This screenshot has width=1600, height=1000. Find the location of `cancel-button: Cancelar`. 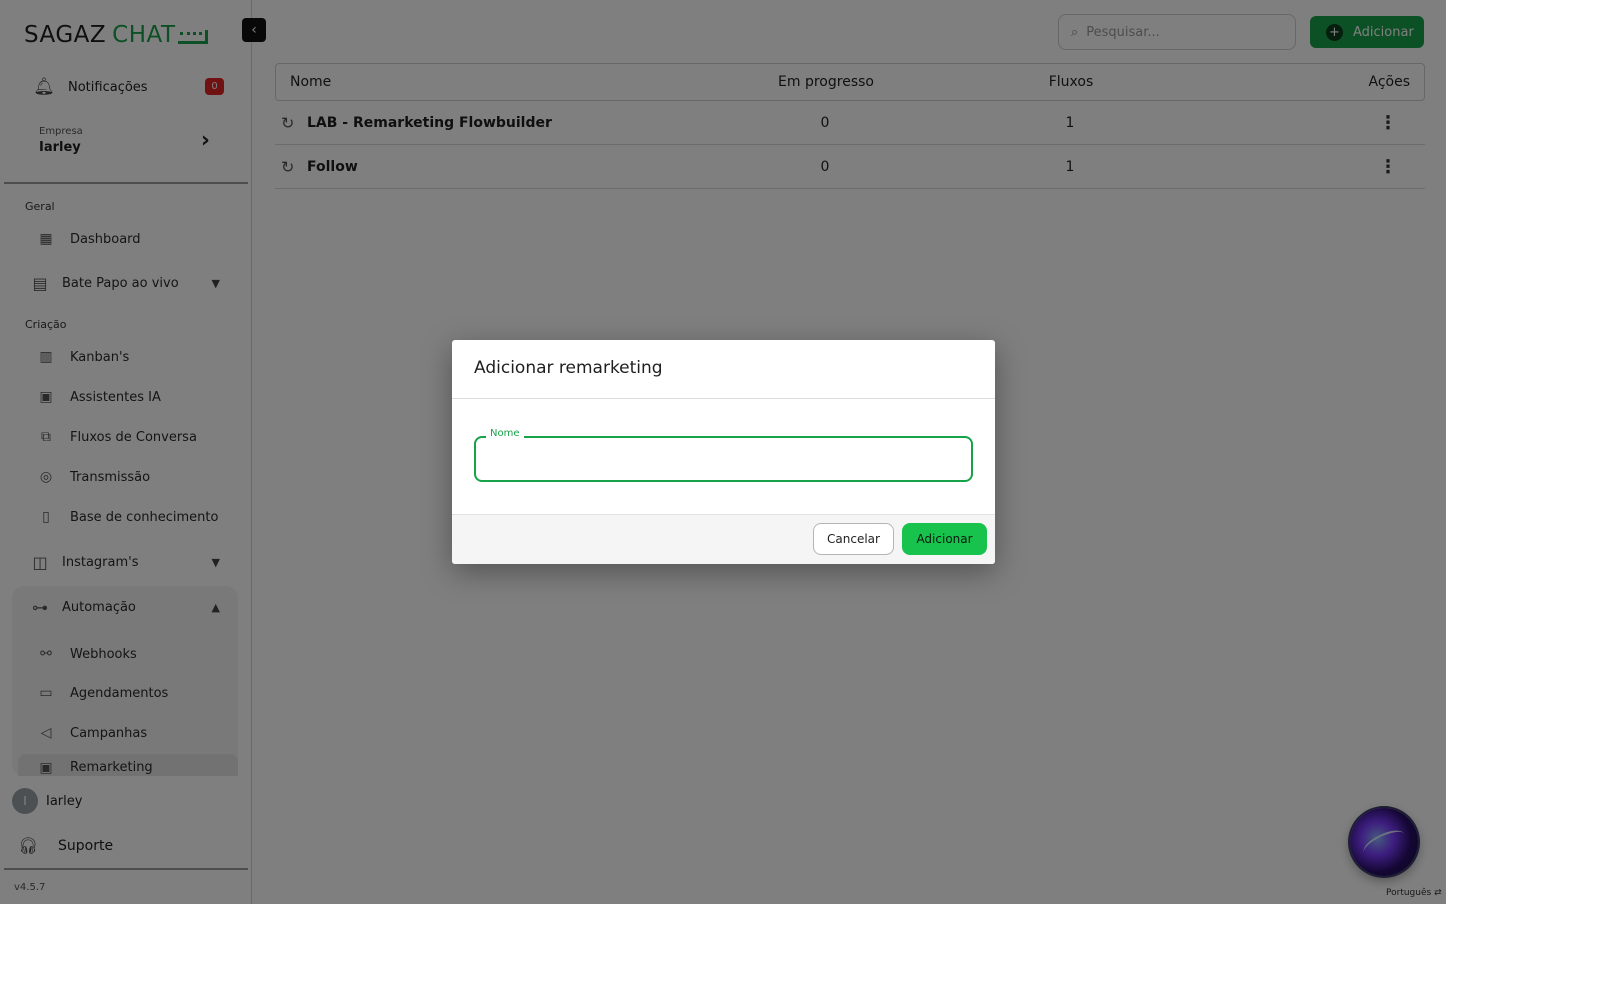

cancel-button: Cancelar is located at coordinates (853, 539).